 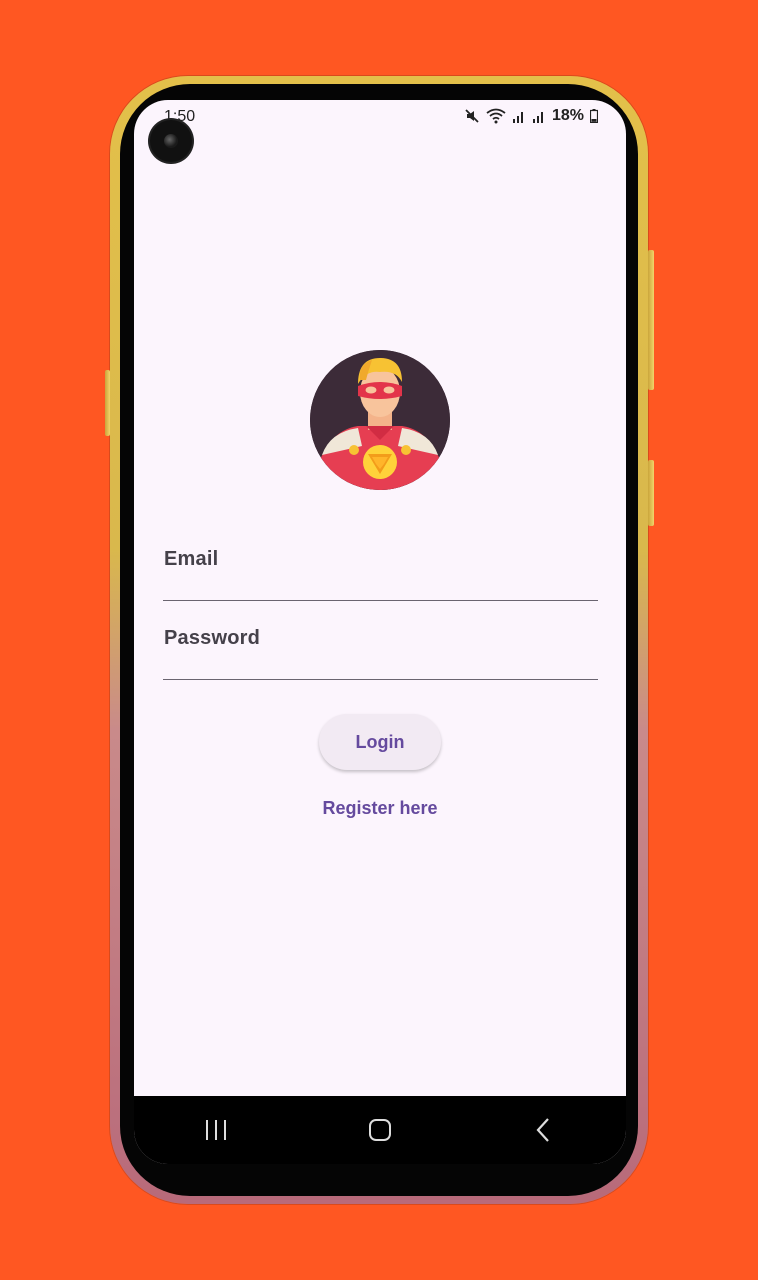 What do you see at coordinates (651, 493) in the screenshot?
I see `bixby-button` at bounding box center [651, 493].